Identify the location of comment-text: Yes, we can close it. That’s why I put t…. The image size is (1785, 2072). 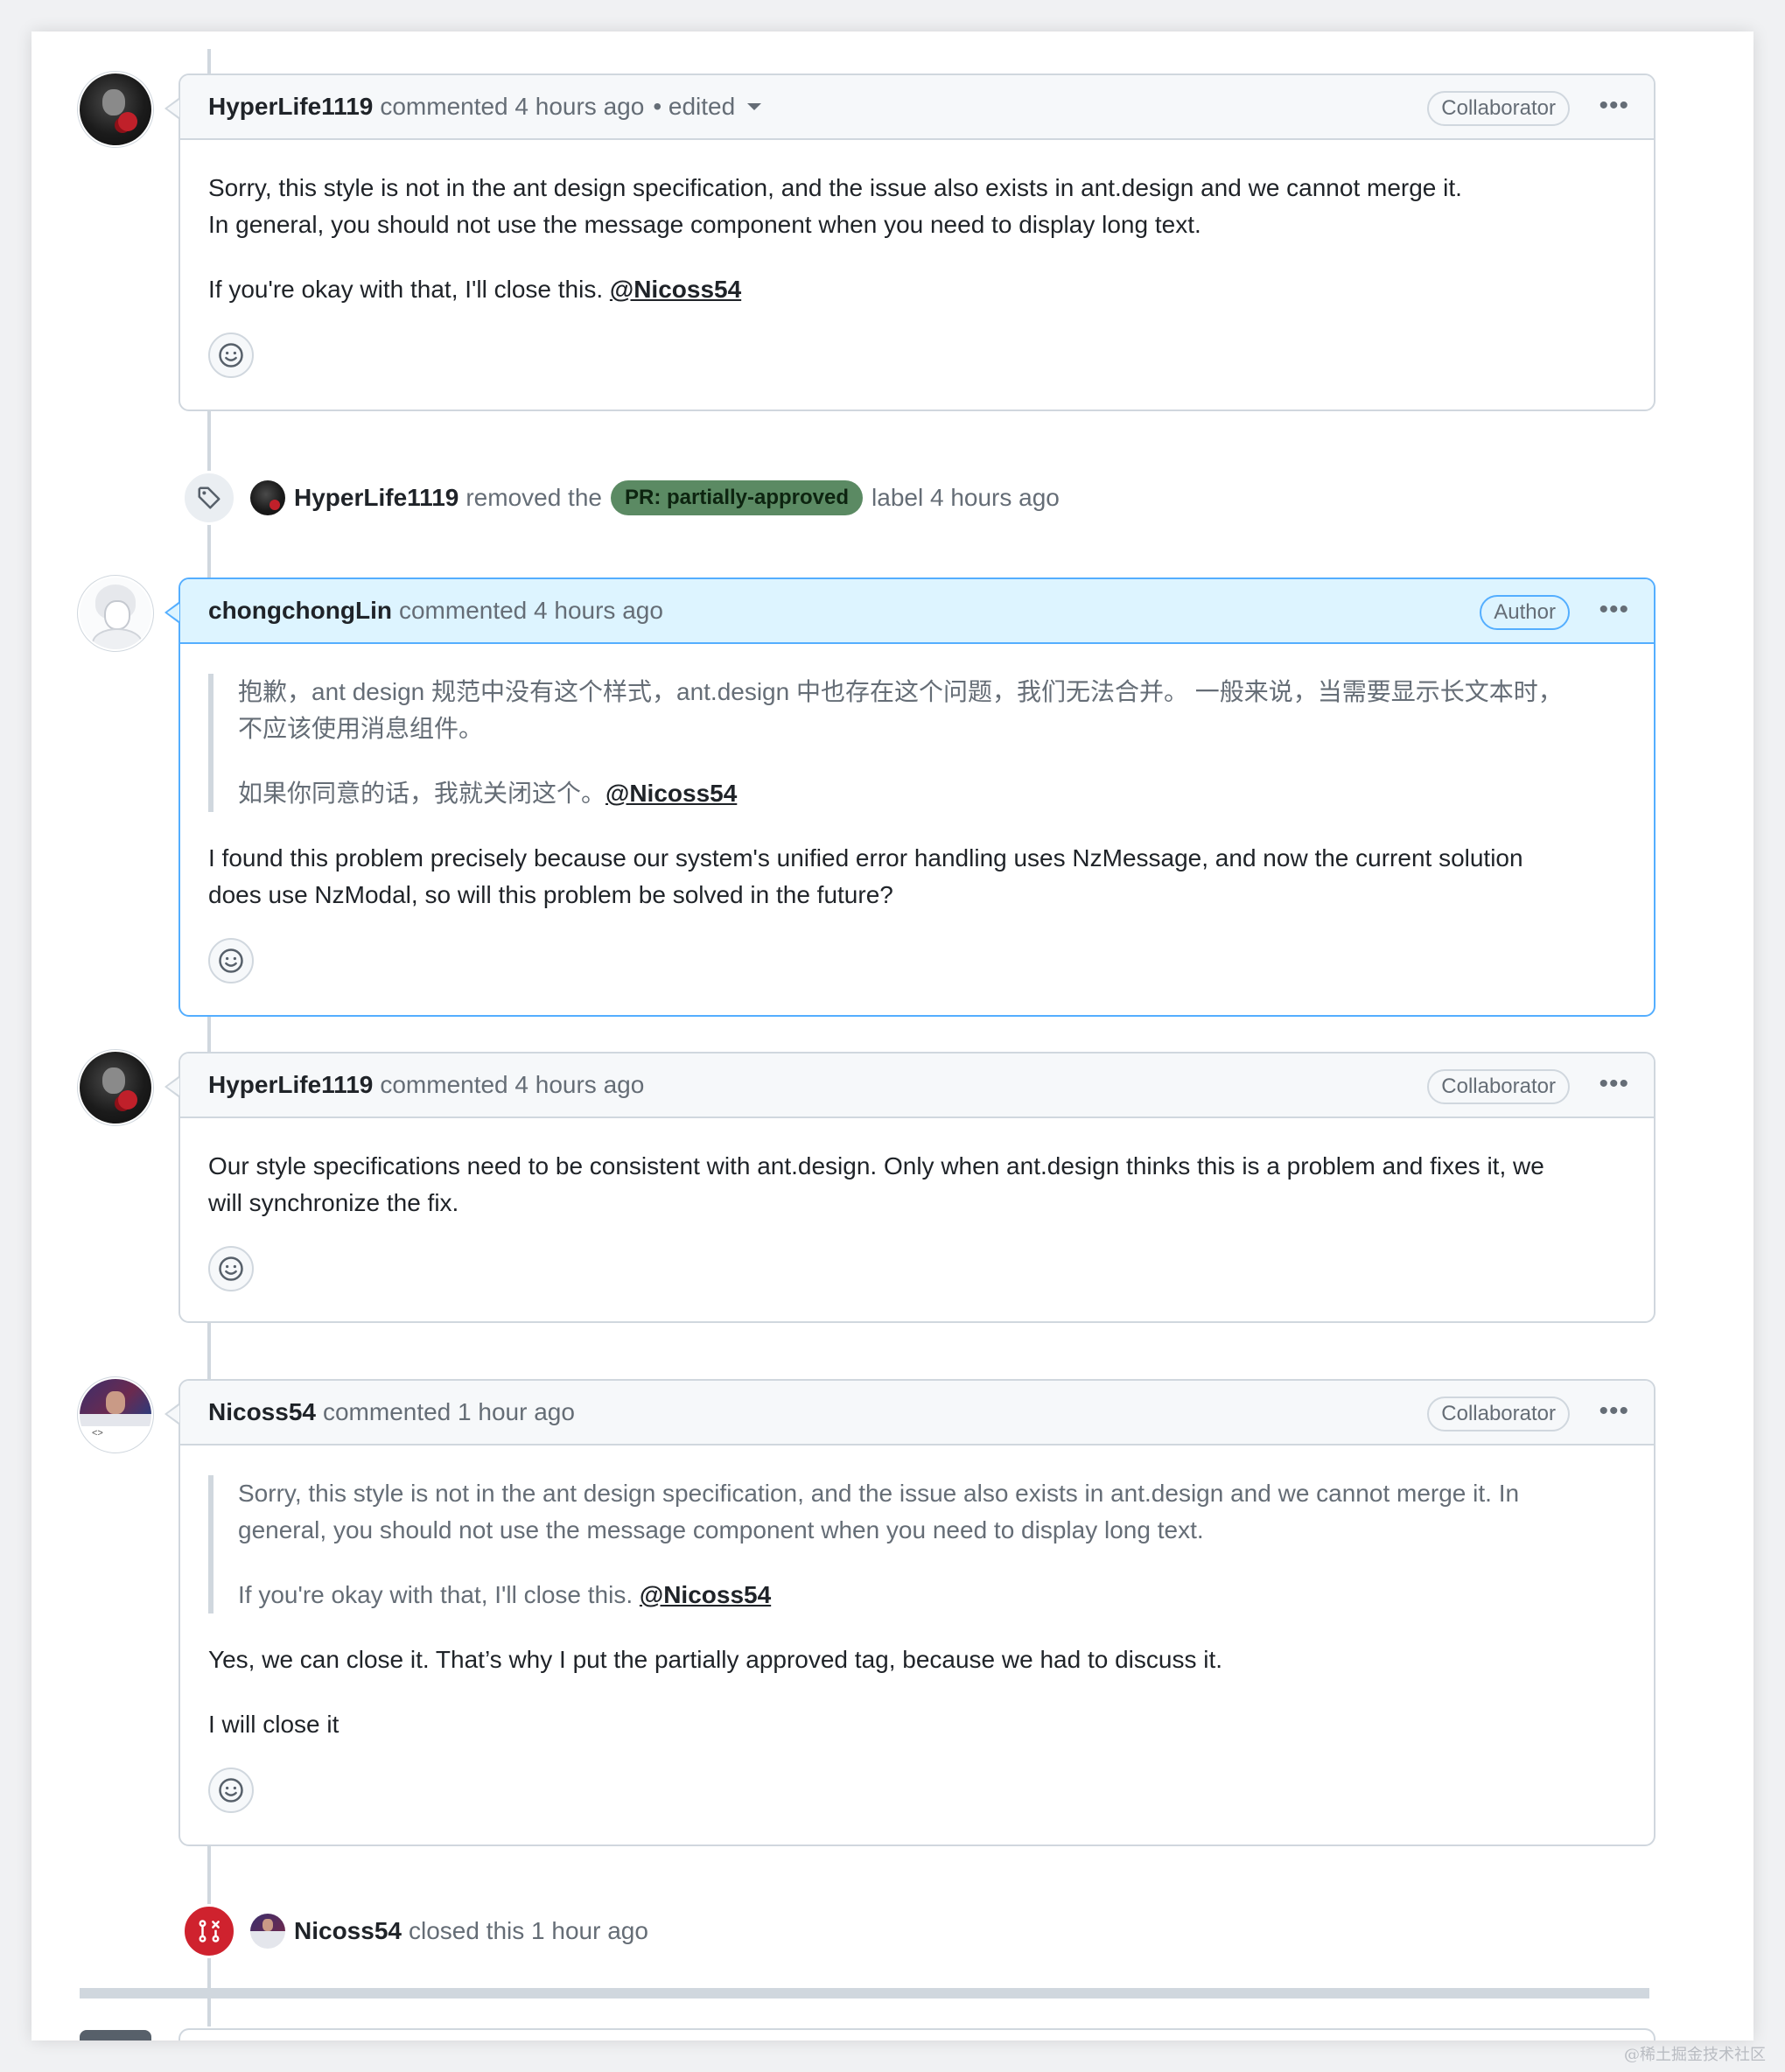
(715, 1659).